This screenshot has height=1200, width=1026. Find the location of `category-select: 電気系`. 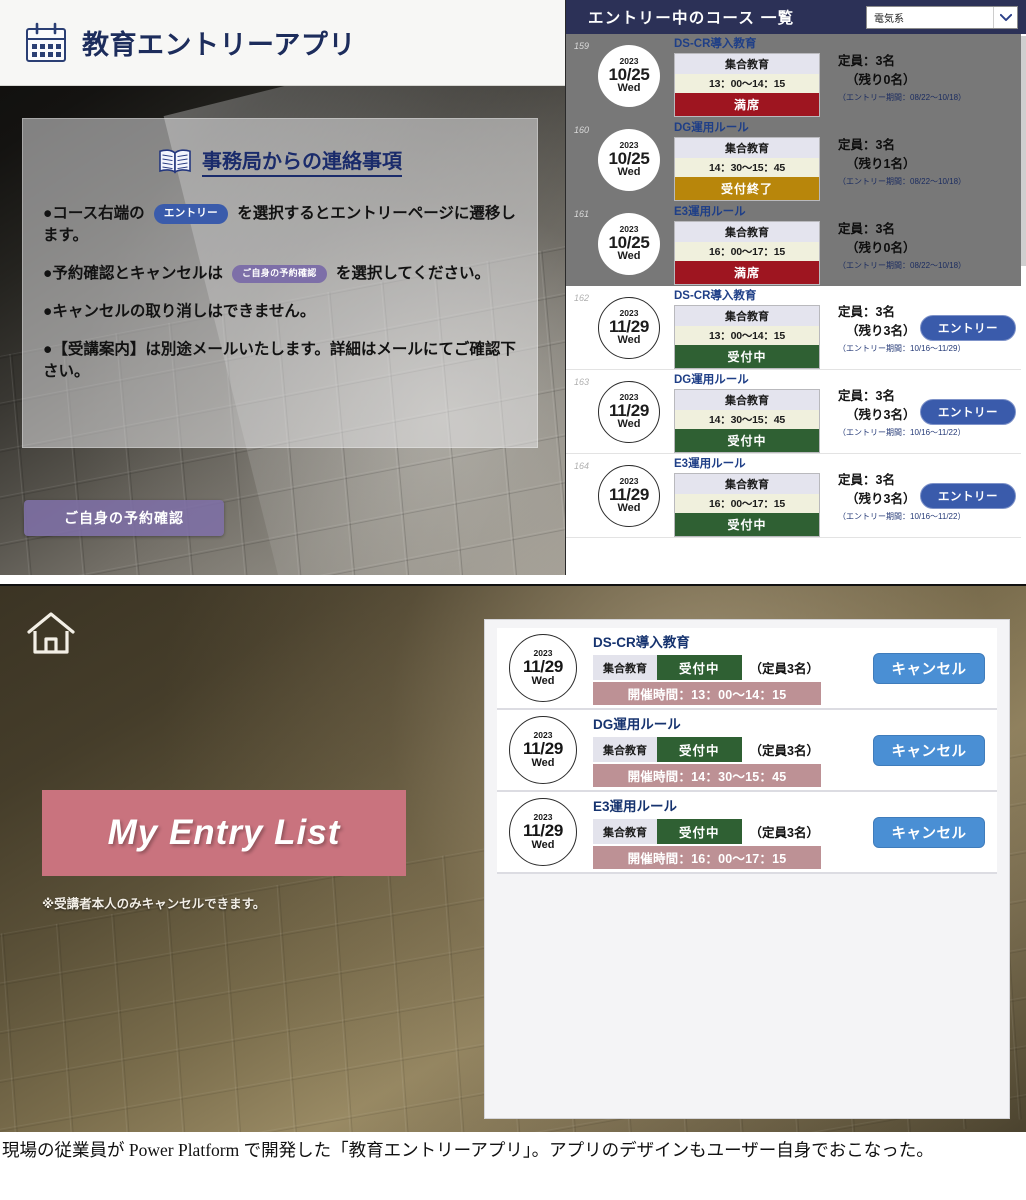

category-select: 電気系 is located at coordinates (942, 17).